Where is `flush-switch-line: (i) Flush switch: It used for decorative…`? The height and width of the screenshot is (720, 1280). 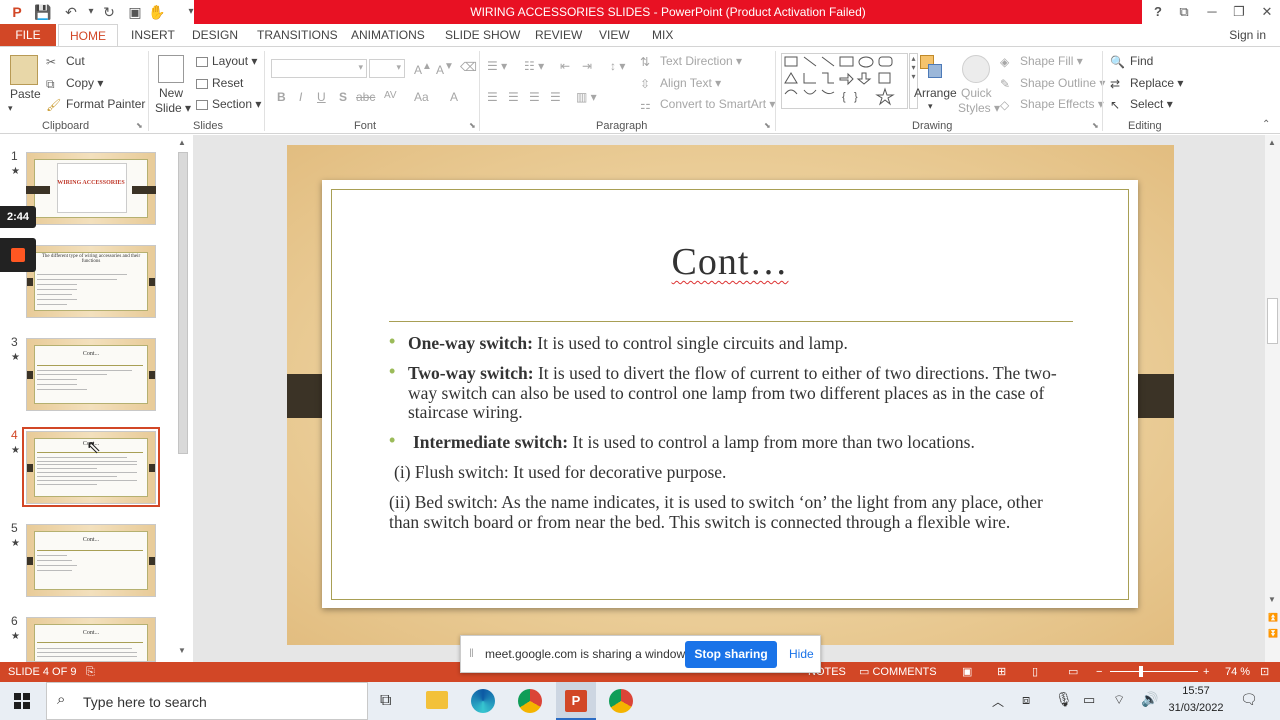
flush-switch-line: (i) Flush switch: It used for decorative… is located at coordinates (734, 472).